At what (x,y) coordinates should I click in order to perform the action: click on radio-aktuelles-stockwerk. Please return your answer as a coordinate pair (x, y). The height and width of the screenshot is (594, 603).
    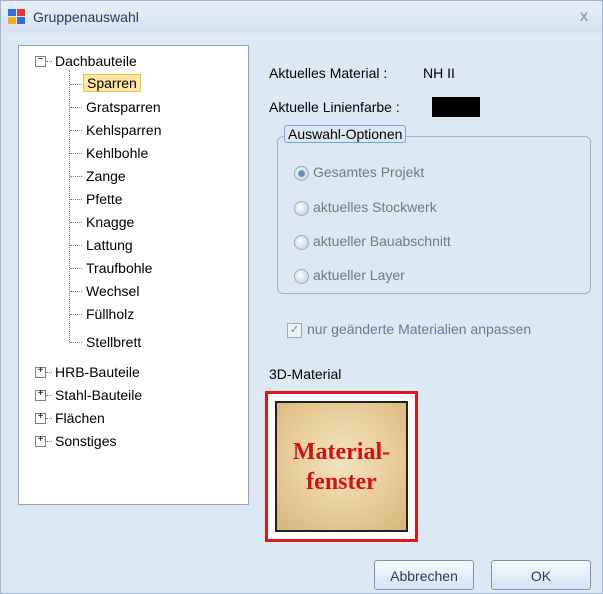
    Looking at the image, I should click on (301, 208).